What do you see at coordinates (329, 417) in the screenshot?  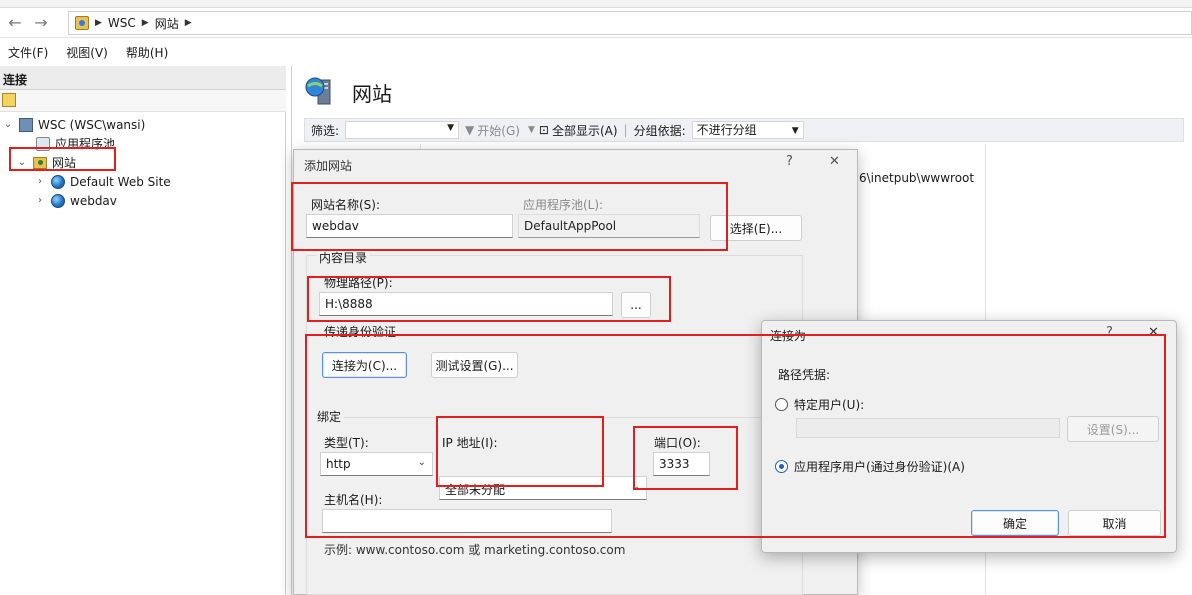 I see `binding-label: 绑定` at bounding box center [329, 417].